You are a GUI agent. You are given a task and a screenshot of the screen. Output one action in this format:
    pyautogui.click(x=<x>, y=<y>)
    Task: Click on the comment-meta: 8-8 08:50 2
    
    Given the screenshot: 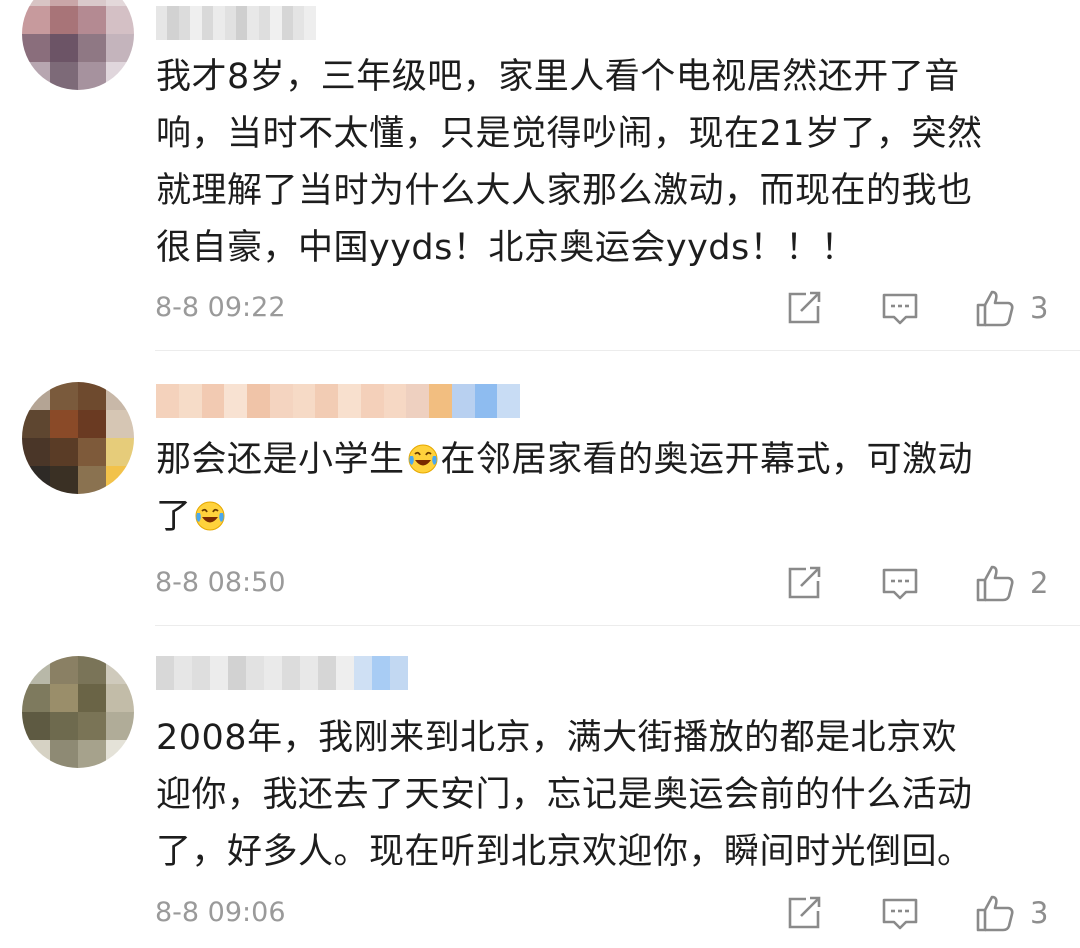 What is the action you would take?
    pyautogui.click(x=540, y=583)
    